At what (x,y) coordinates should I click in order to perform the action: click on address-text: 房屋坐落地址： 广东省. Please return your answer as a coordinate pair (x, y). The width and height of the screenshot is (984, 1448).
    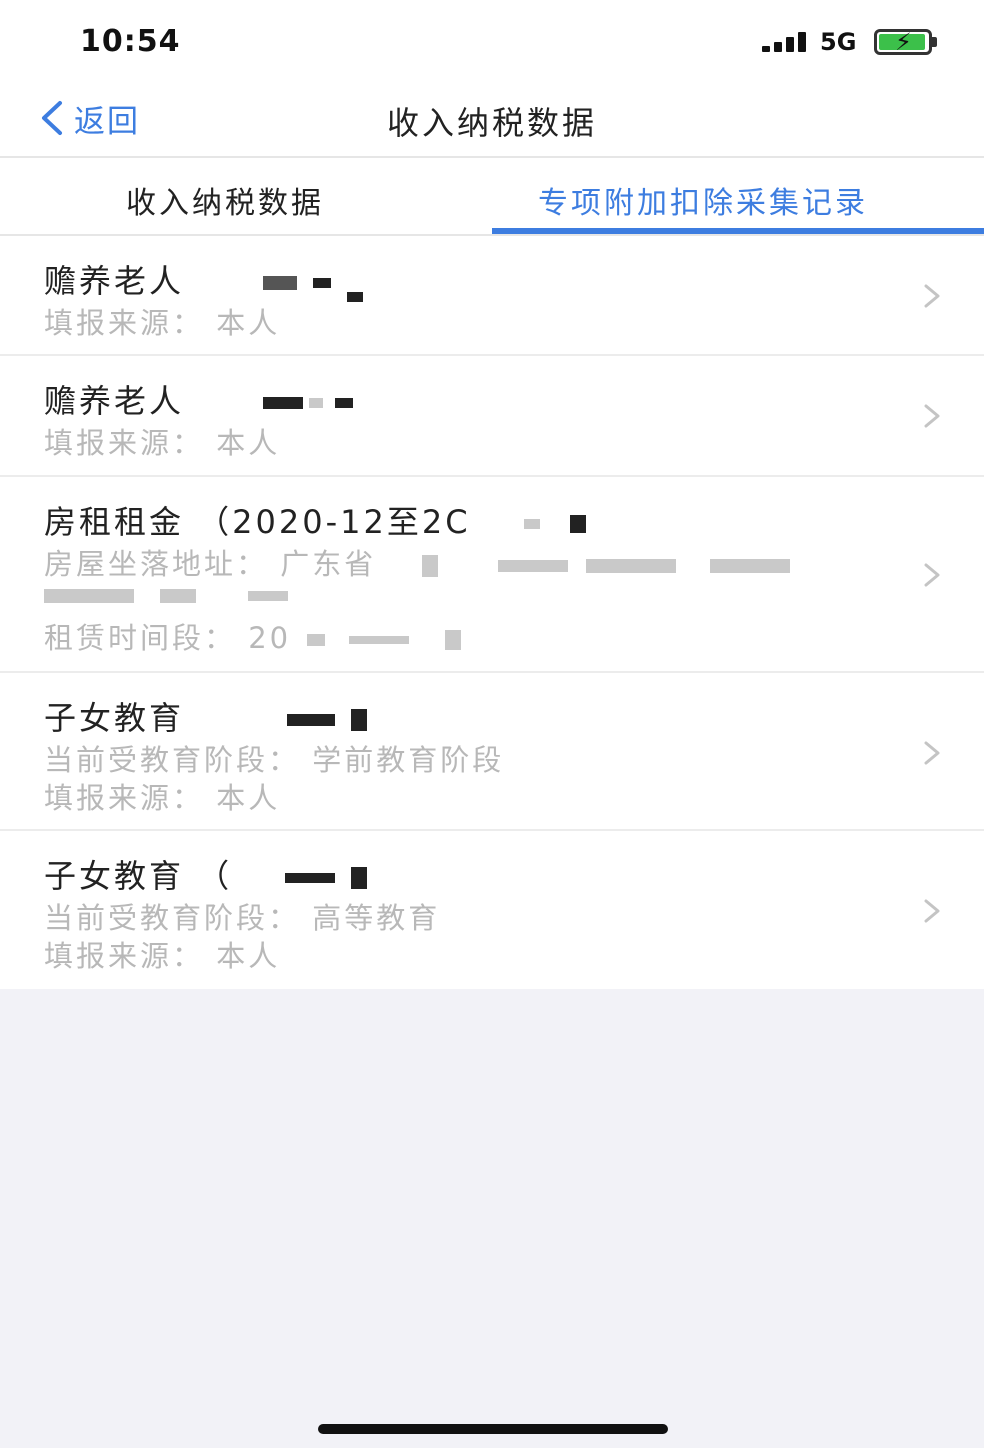
    Looking at the image, I should click on (210, 564).